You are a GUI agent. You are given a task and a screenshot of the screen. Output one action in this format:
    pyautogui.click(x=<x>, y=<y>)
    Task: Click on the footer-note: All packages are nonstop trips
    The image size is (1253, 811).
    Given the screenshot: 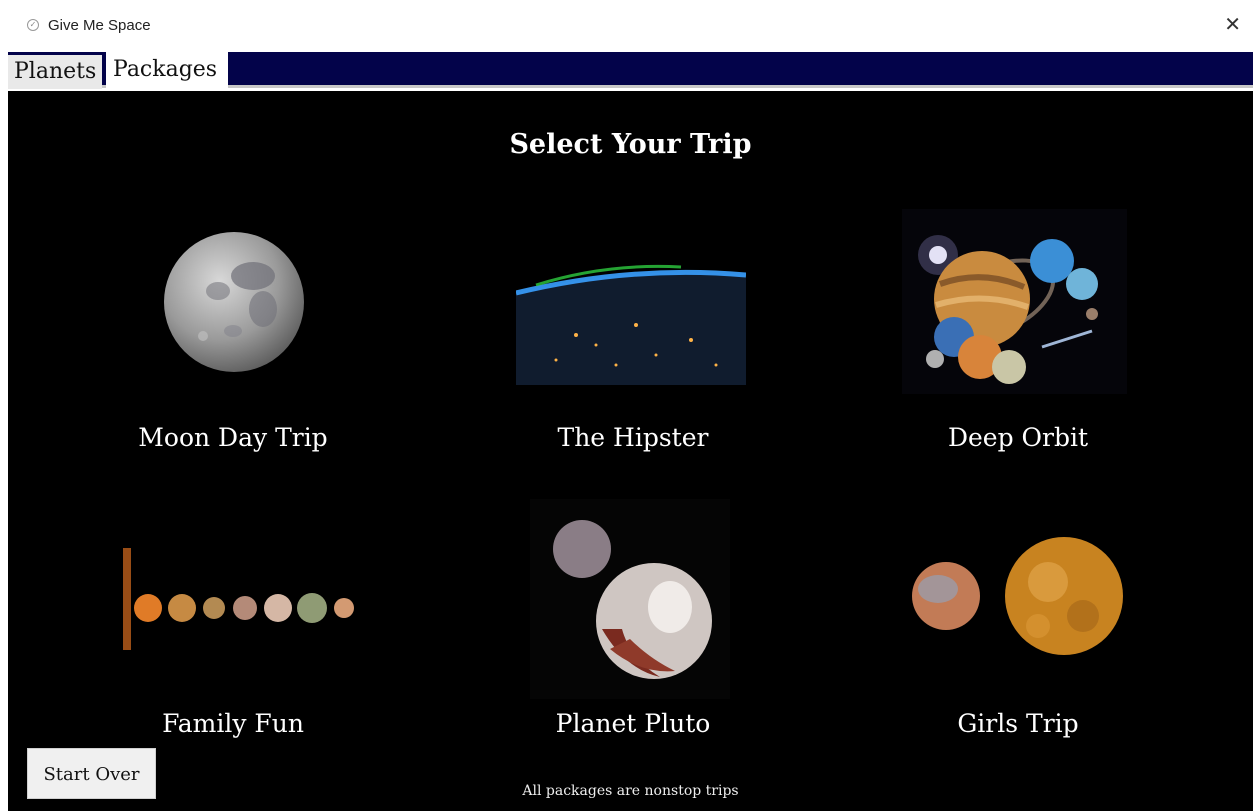 What is the action you would take?
    pyautogui.click(x=630, y=791)
    